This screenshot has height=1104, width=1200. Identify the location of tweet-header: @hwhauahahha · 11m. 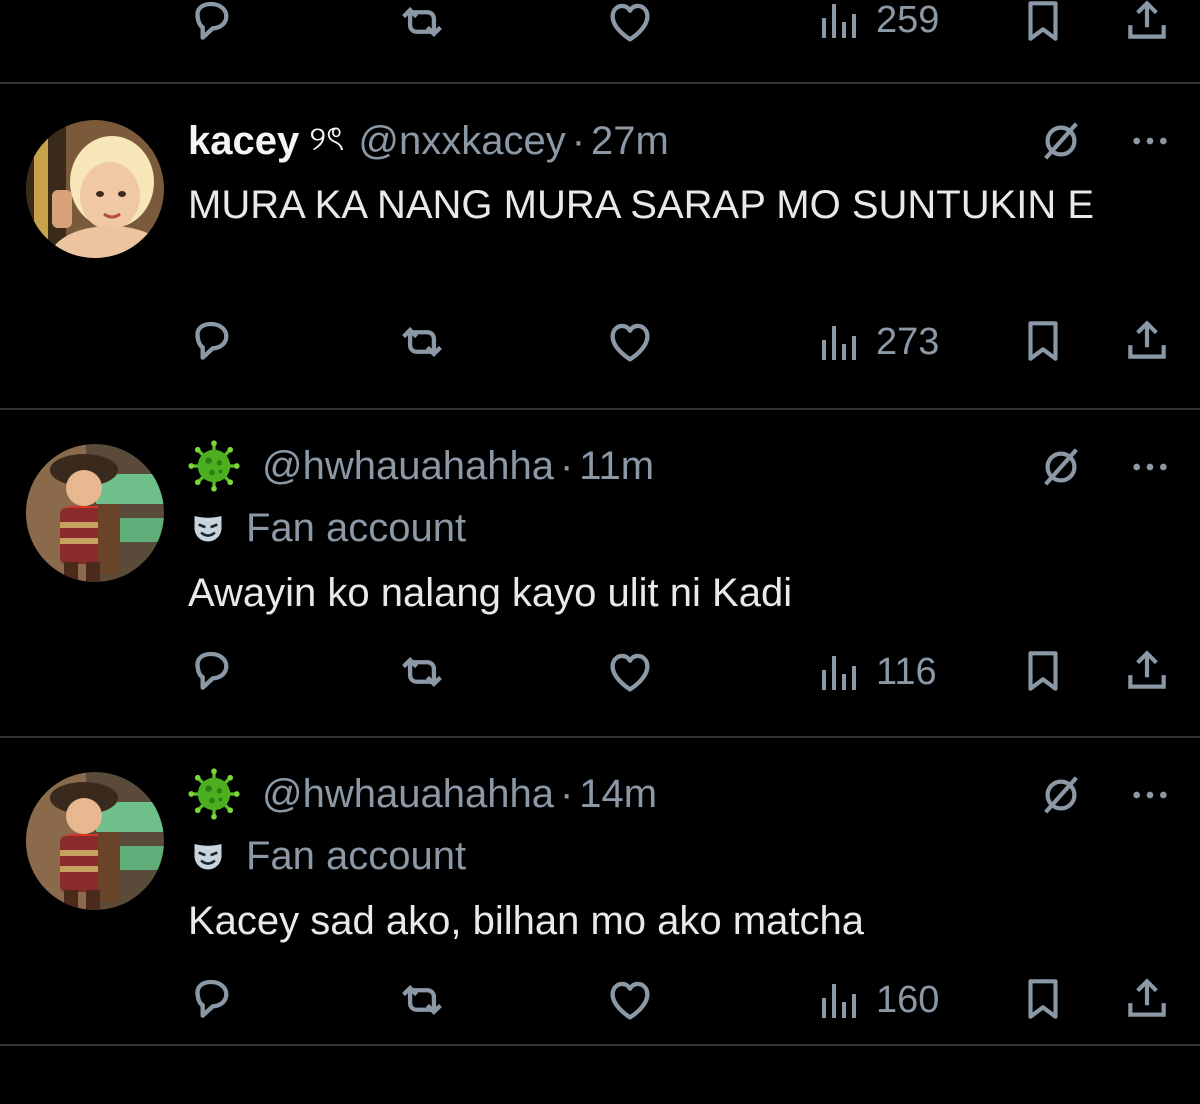
(421, 466).